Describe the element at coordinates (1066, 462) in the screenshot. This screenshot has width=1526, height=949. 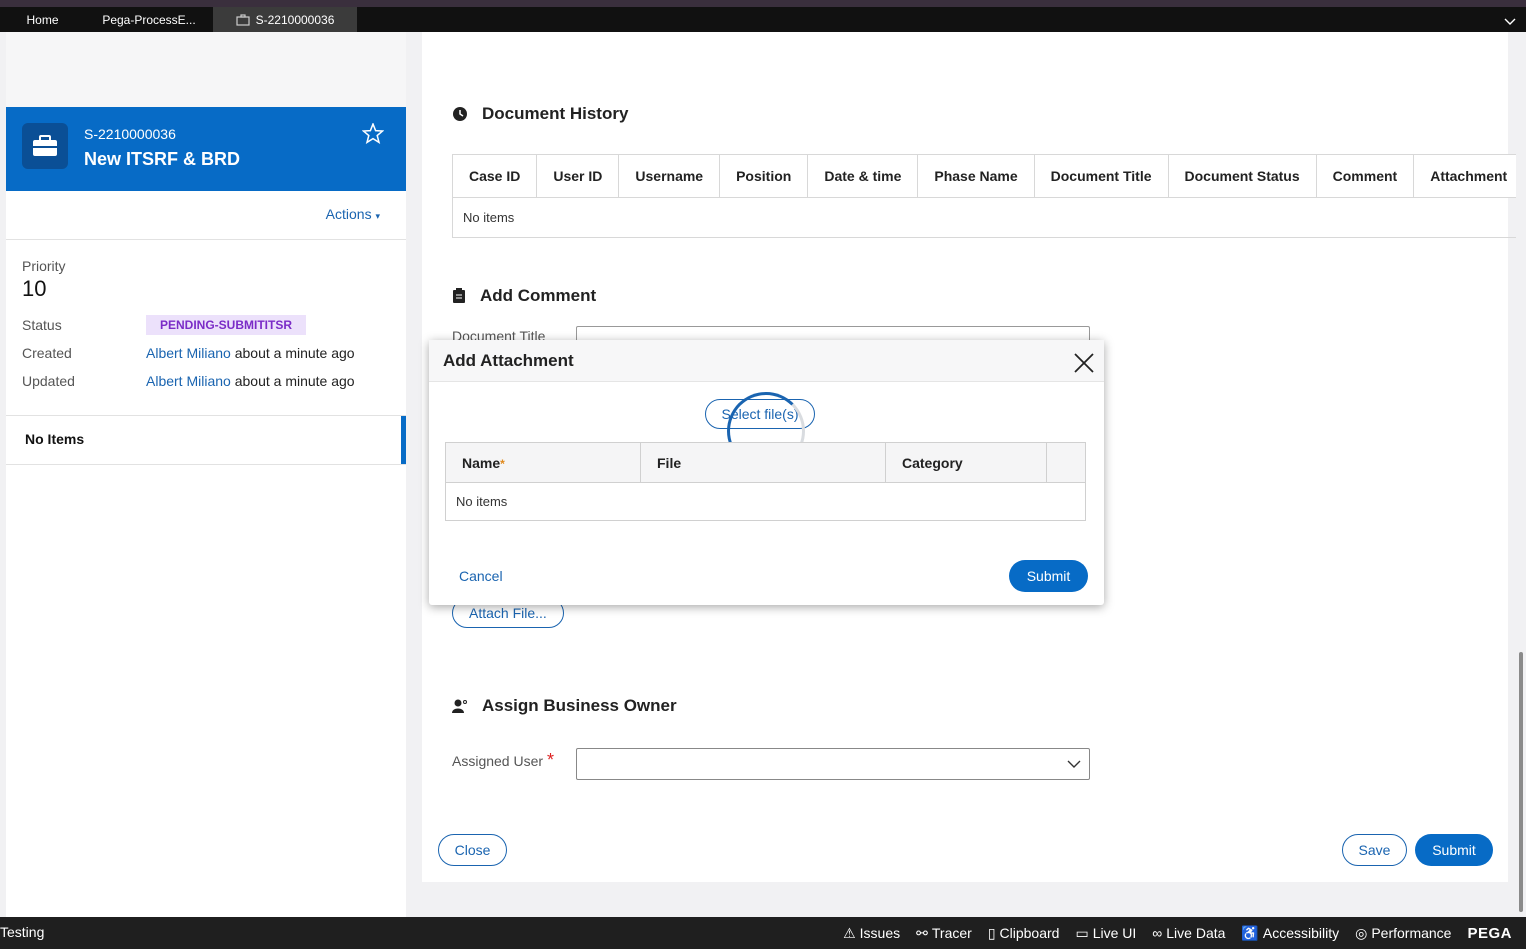
I see `column-header` at that location.